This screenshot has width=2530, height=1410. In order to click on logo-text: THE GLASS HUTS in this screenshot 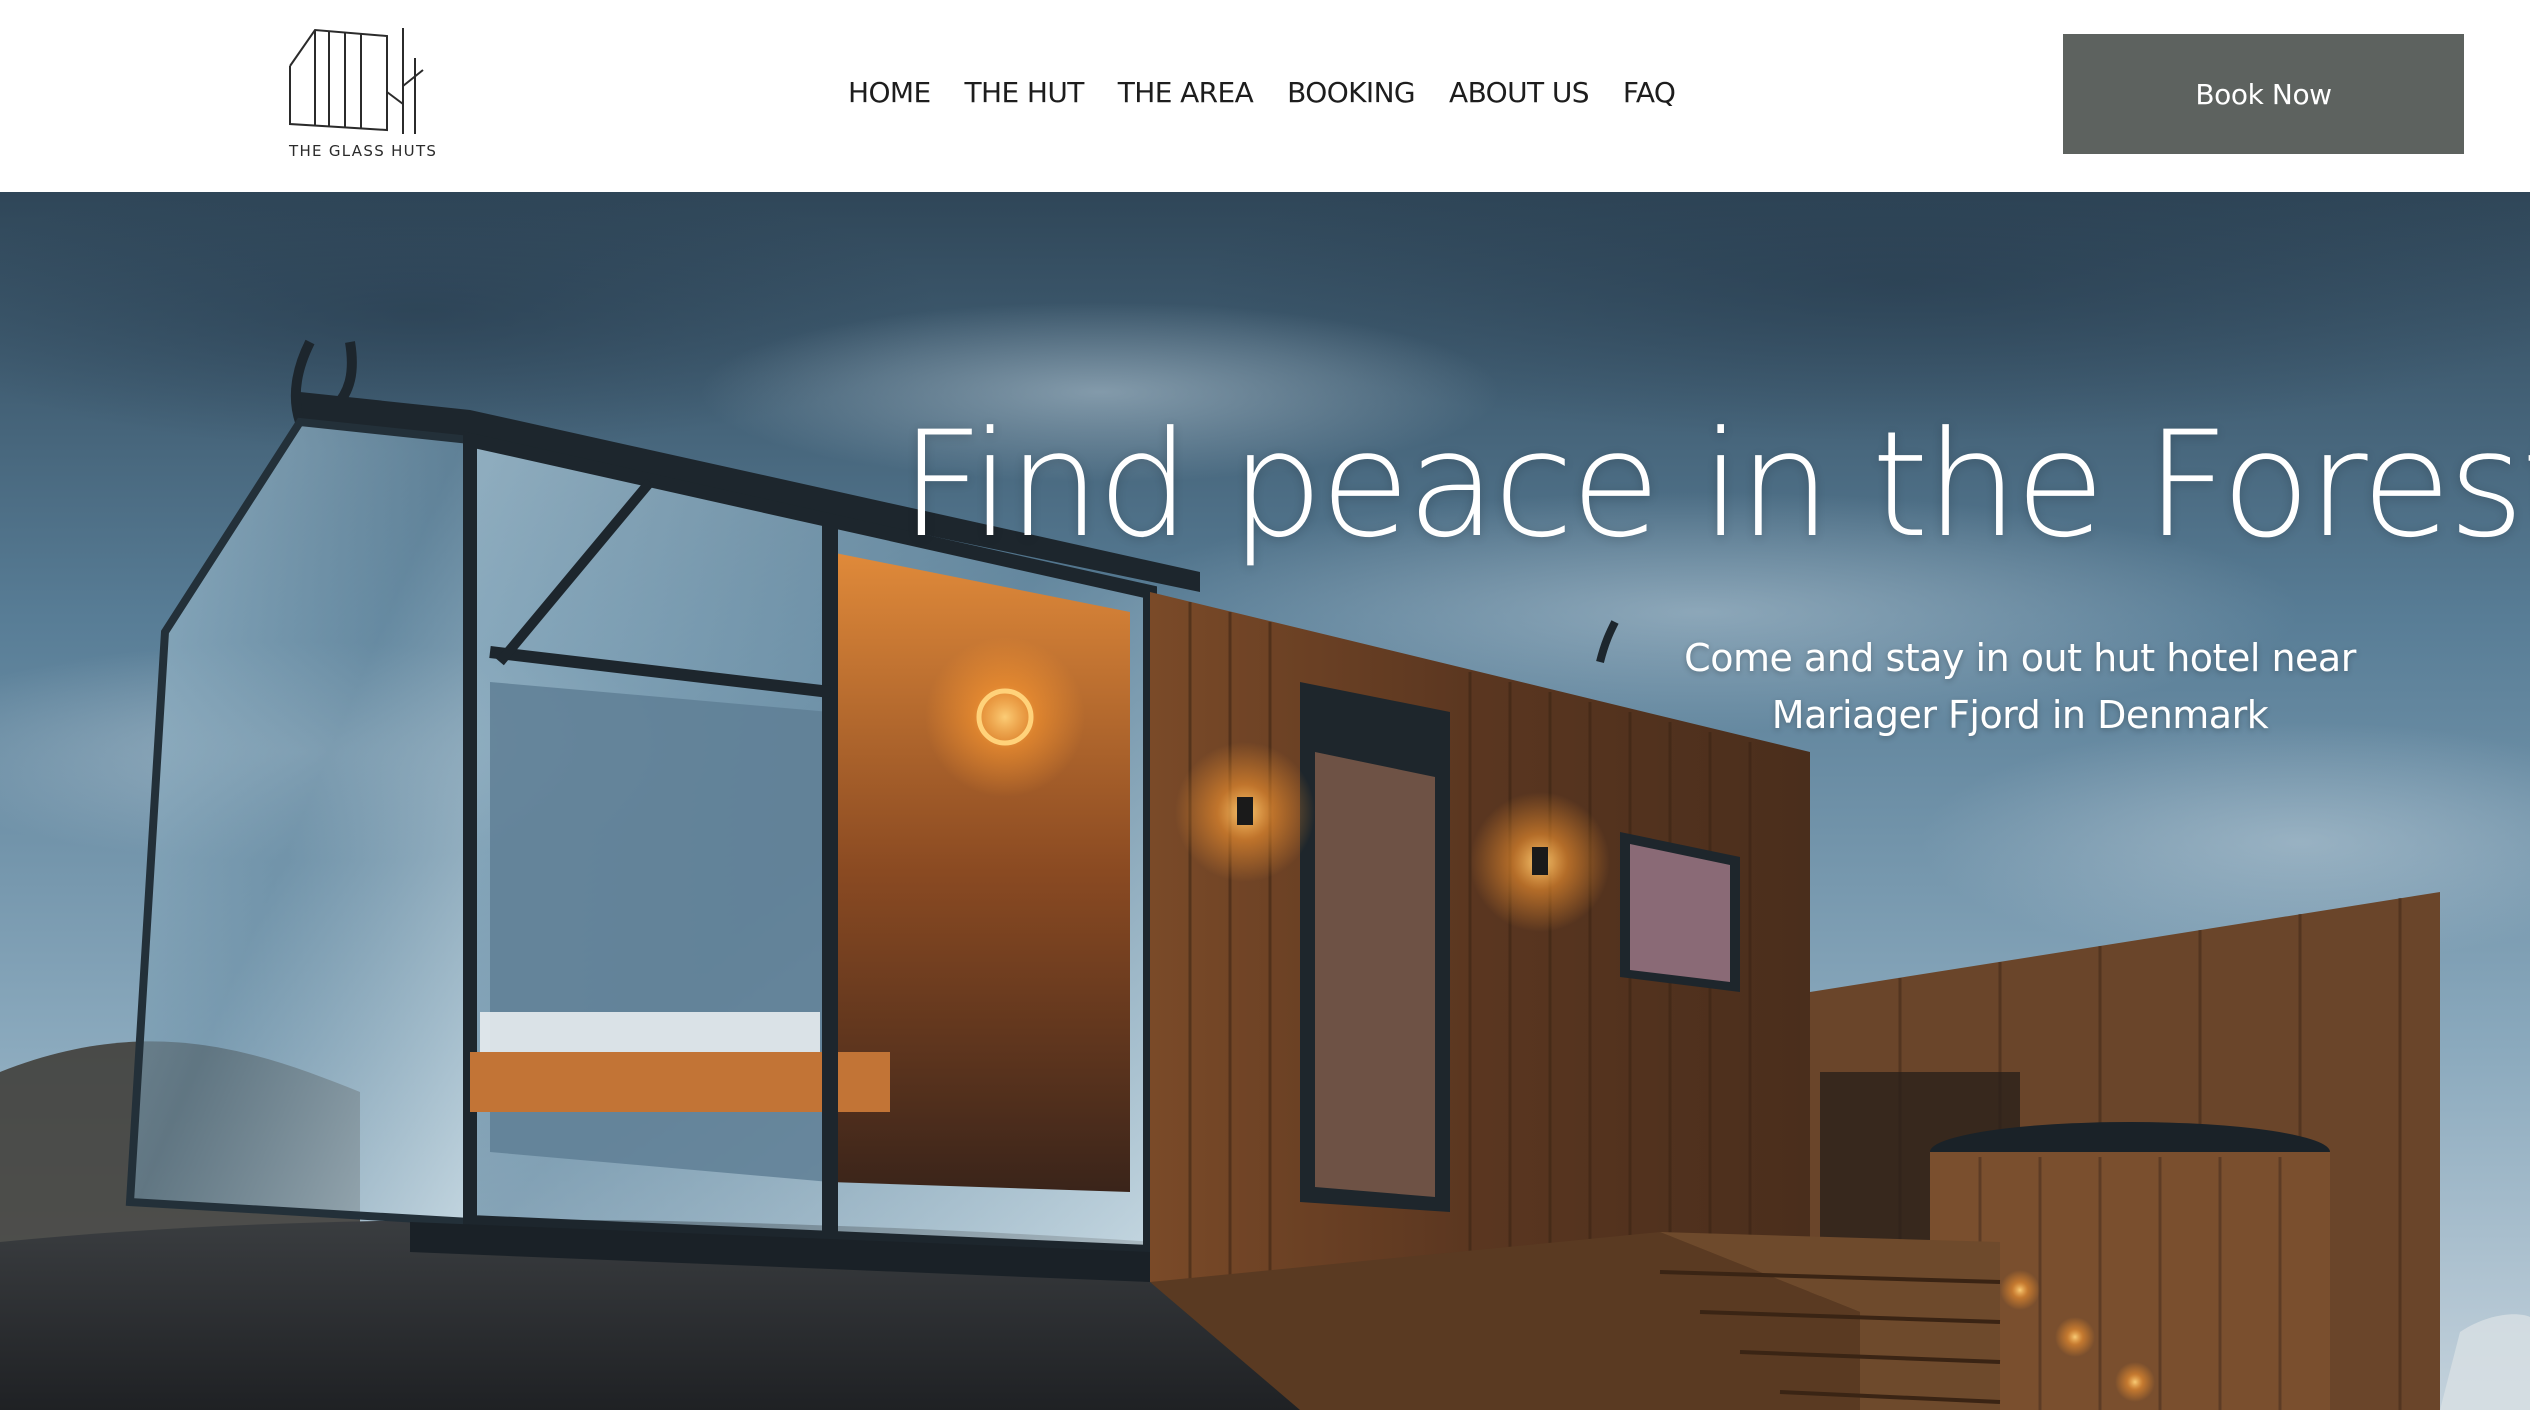, I will do `click(363, 151)`.